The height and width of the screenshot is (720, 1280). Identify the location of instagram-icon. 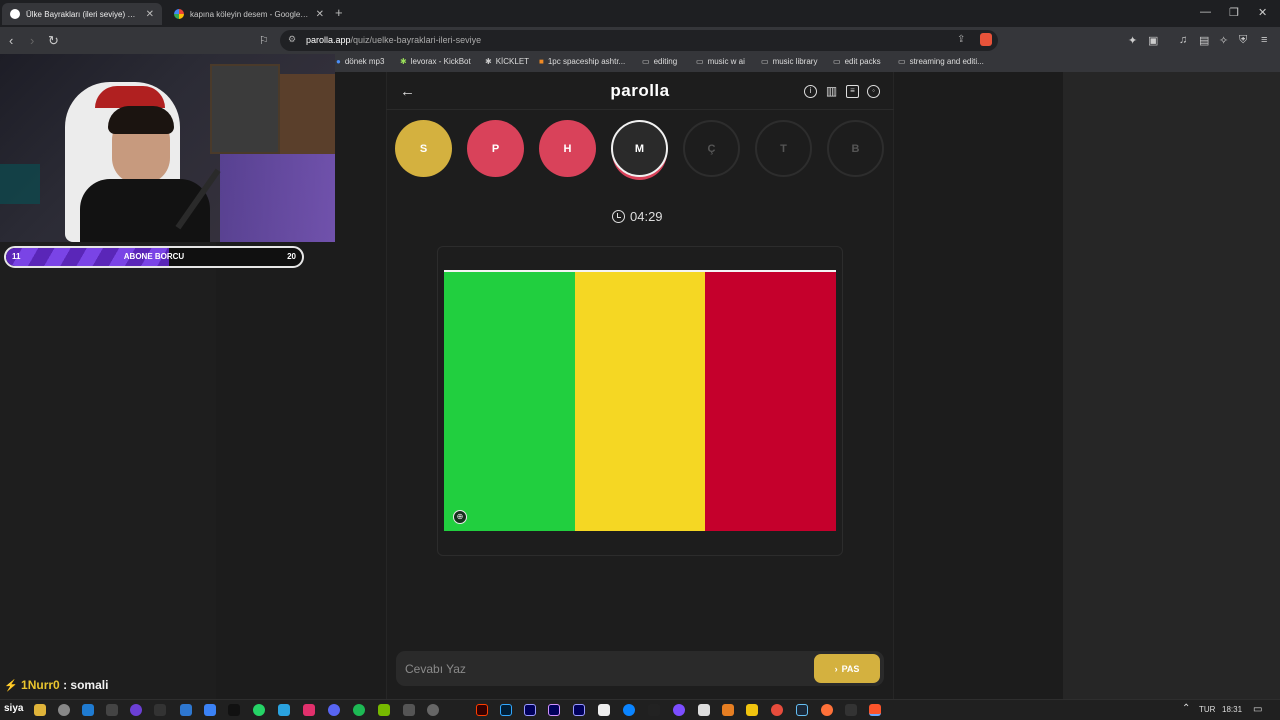
(309, 710).